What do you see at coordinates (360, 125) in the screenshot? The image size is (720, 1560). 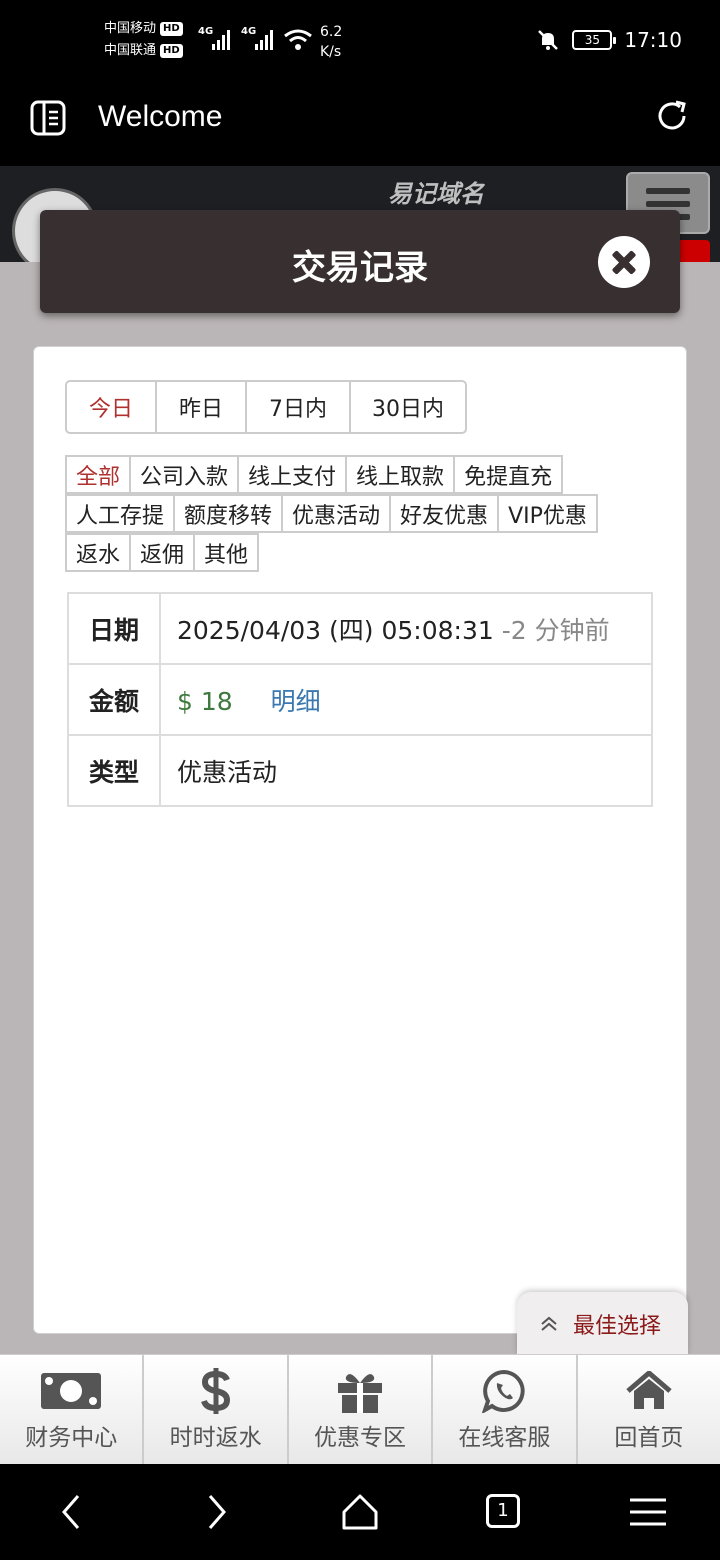 I see `browser-toolbar: Welcome` at bounding box center [360, 125].